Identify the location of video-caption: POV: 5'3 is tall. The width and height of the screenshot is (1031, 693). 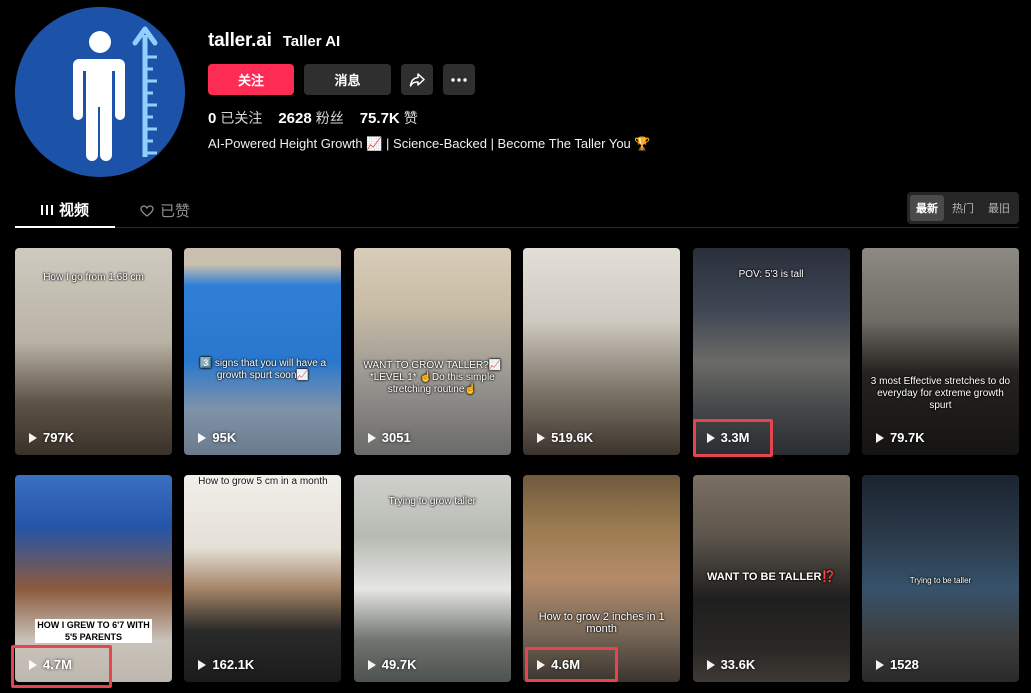
(771, 274).